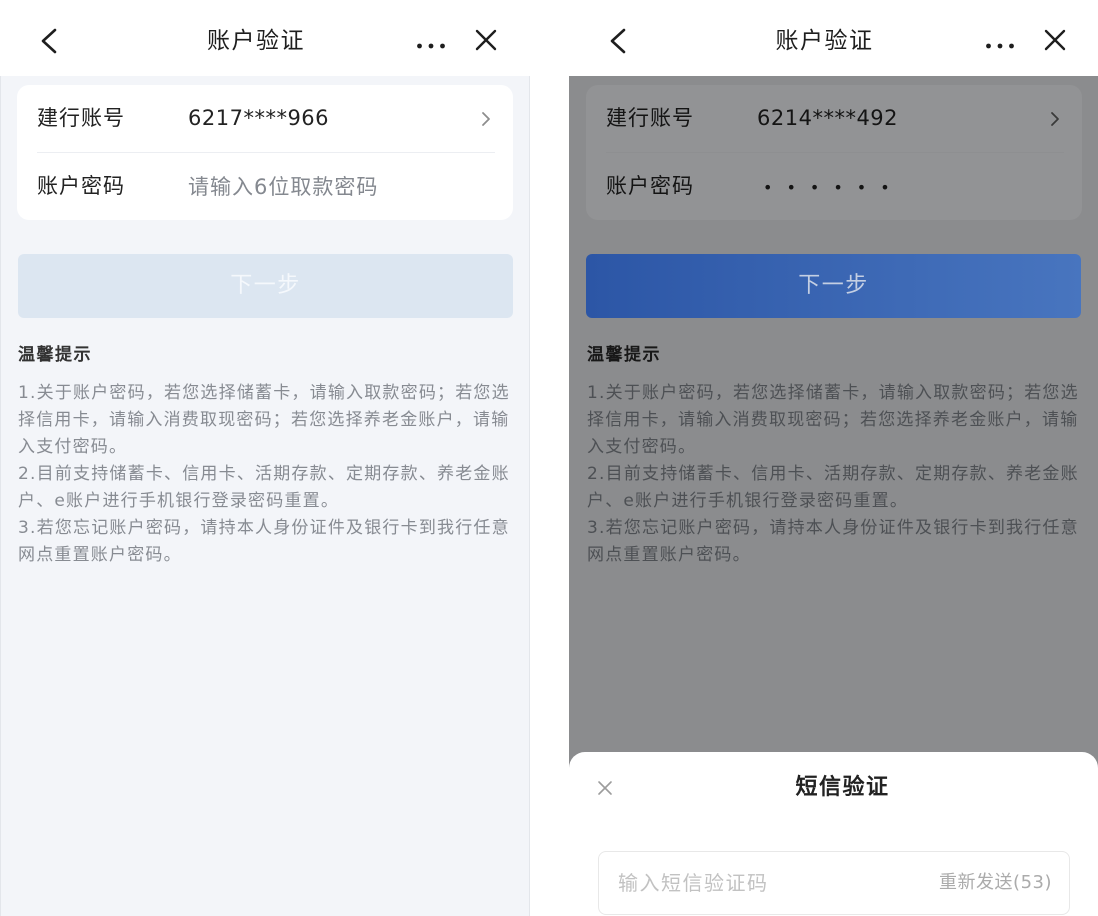 The height and width of the screenshot is (916, 1098). What do you see at coordinates (265, 286) in the screenshot?
I see `next-step-button: 下一步` at bounding box center [265, 286].